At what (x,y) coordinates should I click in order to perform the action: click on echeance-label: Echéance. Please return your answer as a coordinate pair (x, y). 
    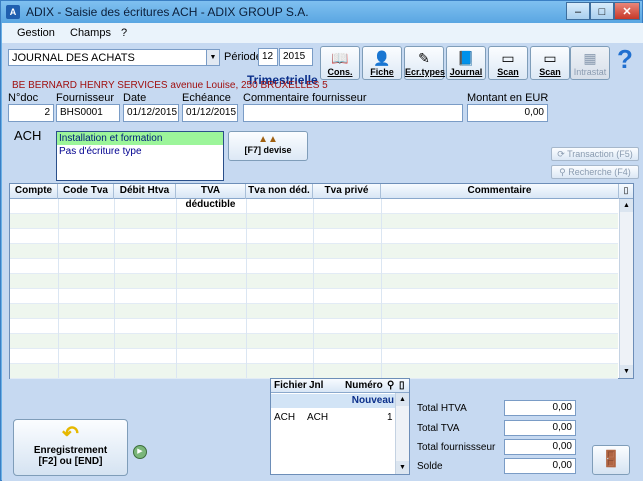
    Looking at the image, I should click on (206, 98).